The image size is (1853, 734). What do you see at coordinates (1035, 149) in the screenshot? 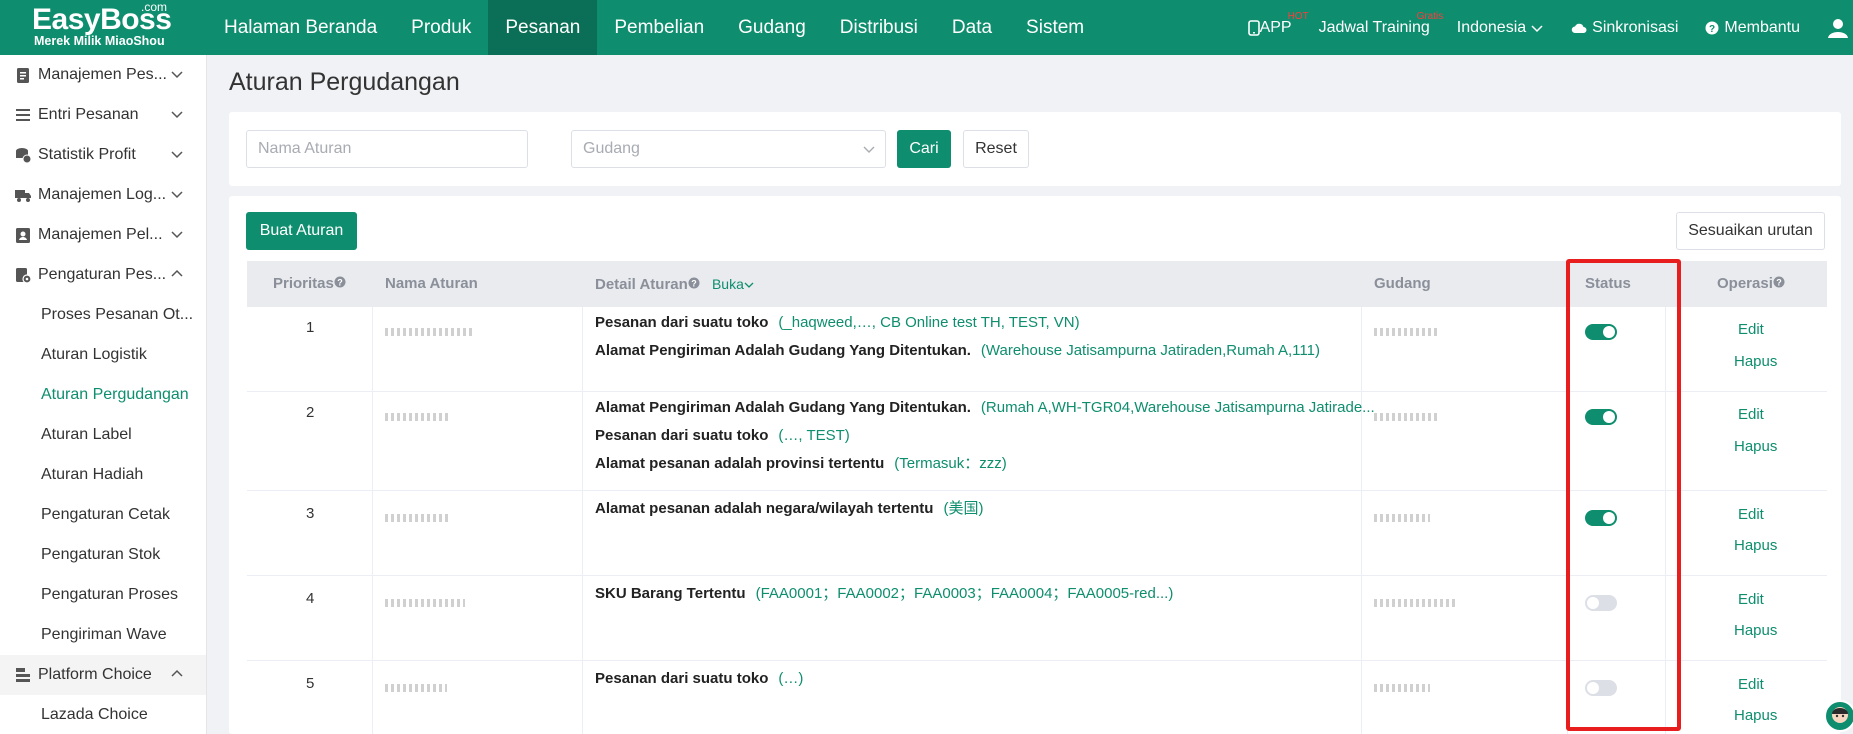
I see `filter-panel: Nama Aturan Gudang Cari Reset` at bounding box center [1035, 149].